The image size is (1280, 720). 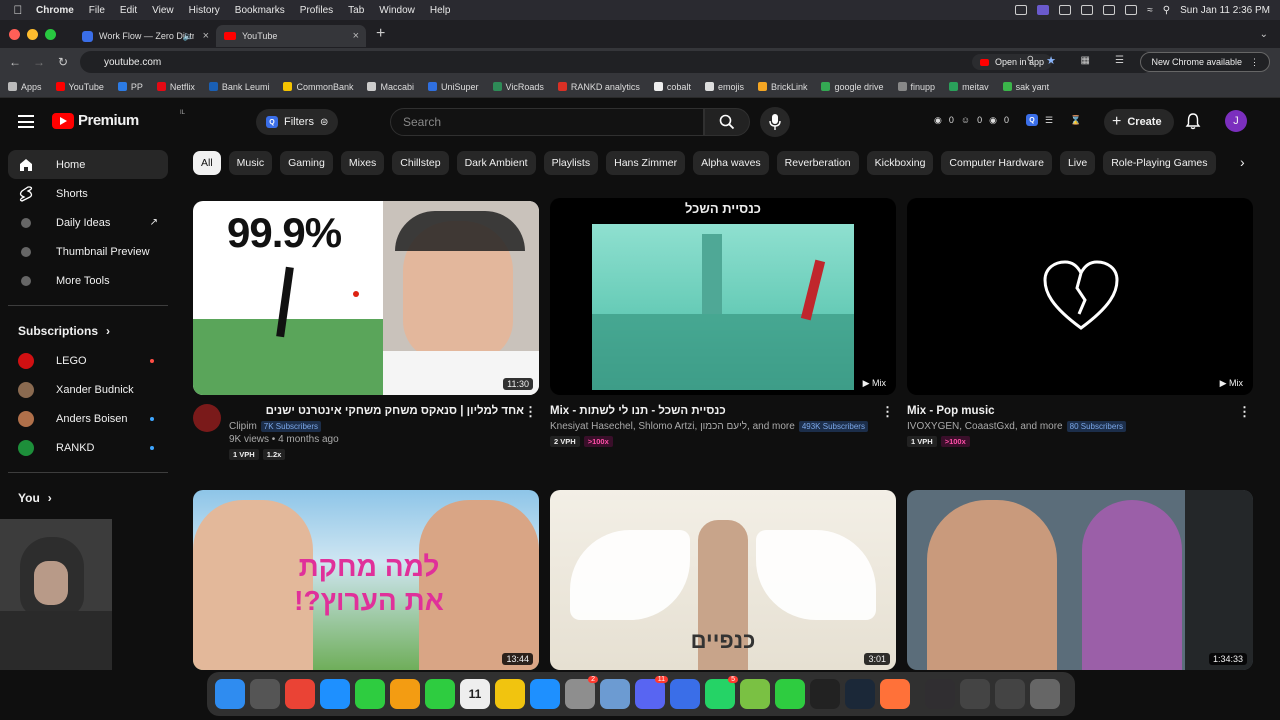 I want to click on bookmark-bricklink: BrickLink, so click(x=782, y=87).